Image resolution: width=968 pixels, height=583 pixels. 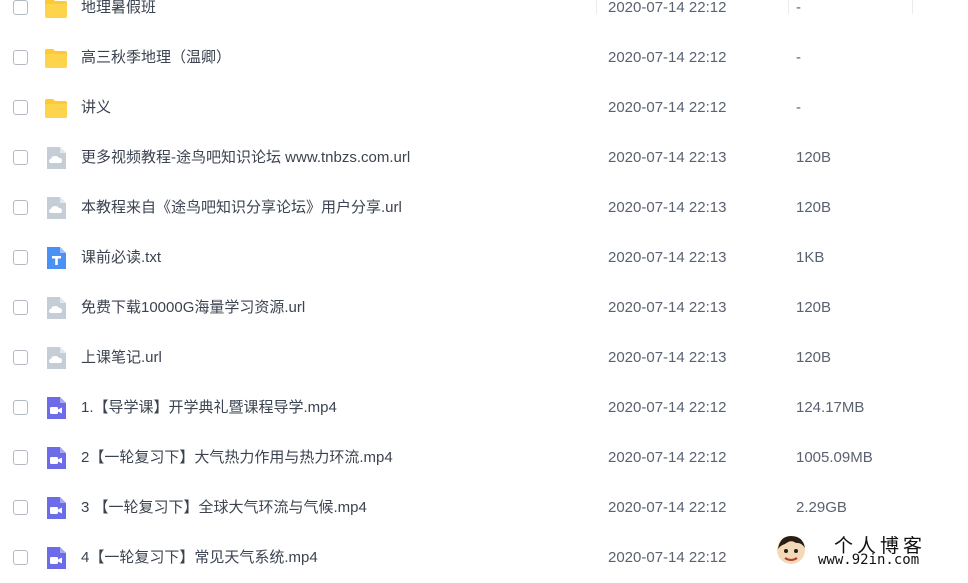 What do you see at coordinates (209, 408) in the screenshot?
I see `file-name: 1.【导学课】开学典礼暨课程导学.mp4` at bounding box center [209, 408].